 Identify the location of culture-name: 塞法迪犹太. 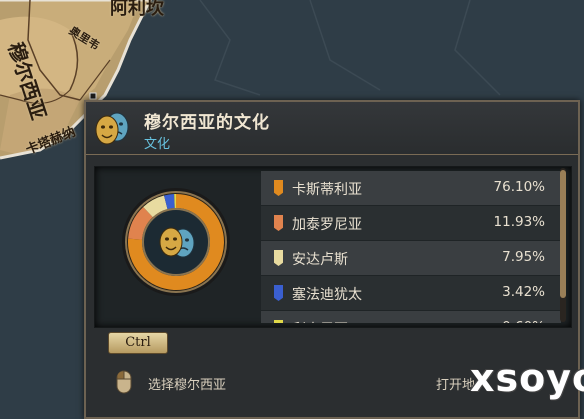
(327, 295).